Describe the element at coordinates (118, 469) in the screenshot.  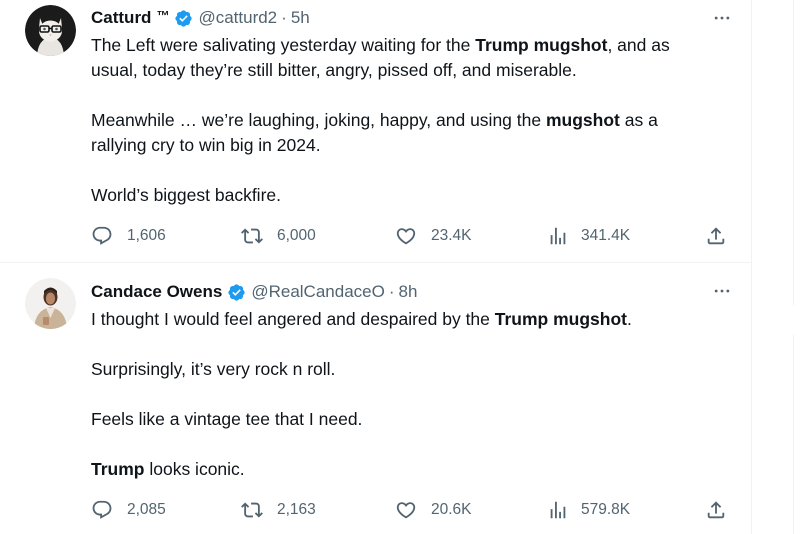
I see `highlighted-term: Trump` at that location.